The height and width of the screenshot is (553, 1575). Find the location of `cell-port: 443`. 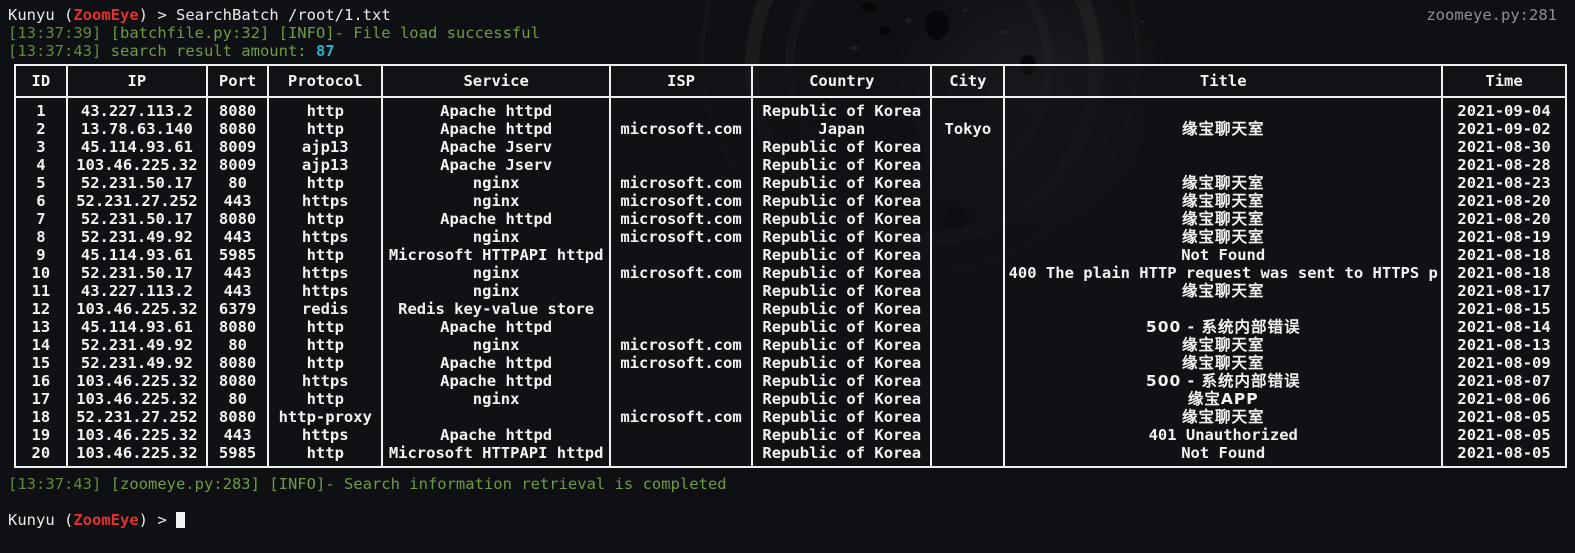

cell-port: 443 is located at coordinates (238, 237).